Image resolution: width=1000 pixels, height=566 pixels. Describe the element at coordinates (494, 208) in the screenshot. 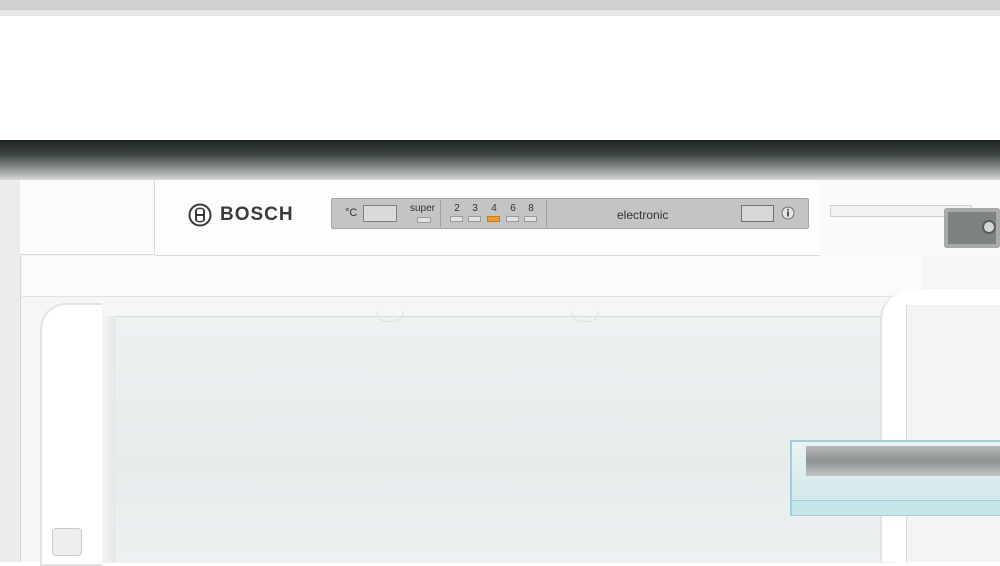

I see `level-label-4: 4` at that location.